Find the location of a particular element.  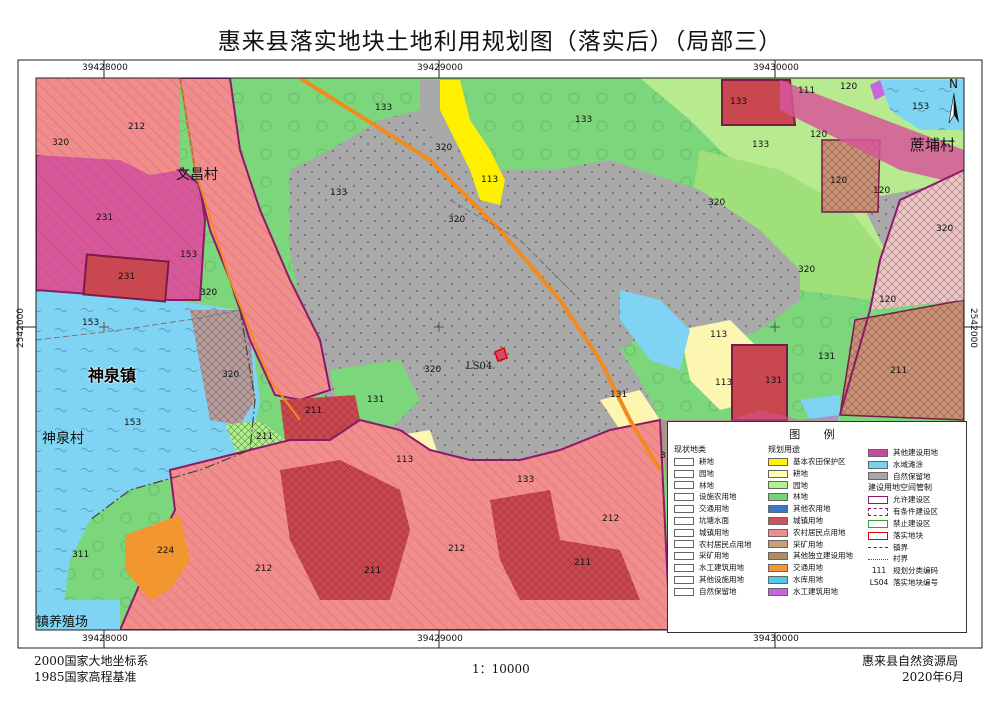

legend-item: 允许建设区 is located at coordinates (912, 500).